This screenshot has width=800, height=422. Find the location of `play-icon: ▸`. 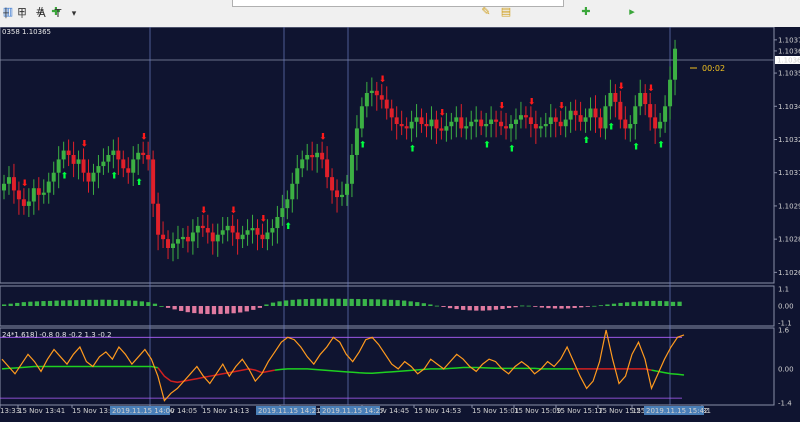

play-icon: ▸ is located at coordinates (632, 12).